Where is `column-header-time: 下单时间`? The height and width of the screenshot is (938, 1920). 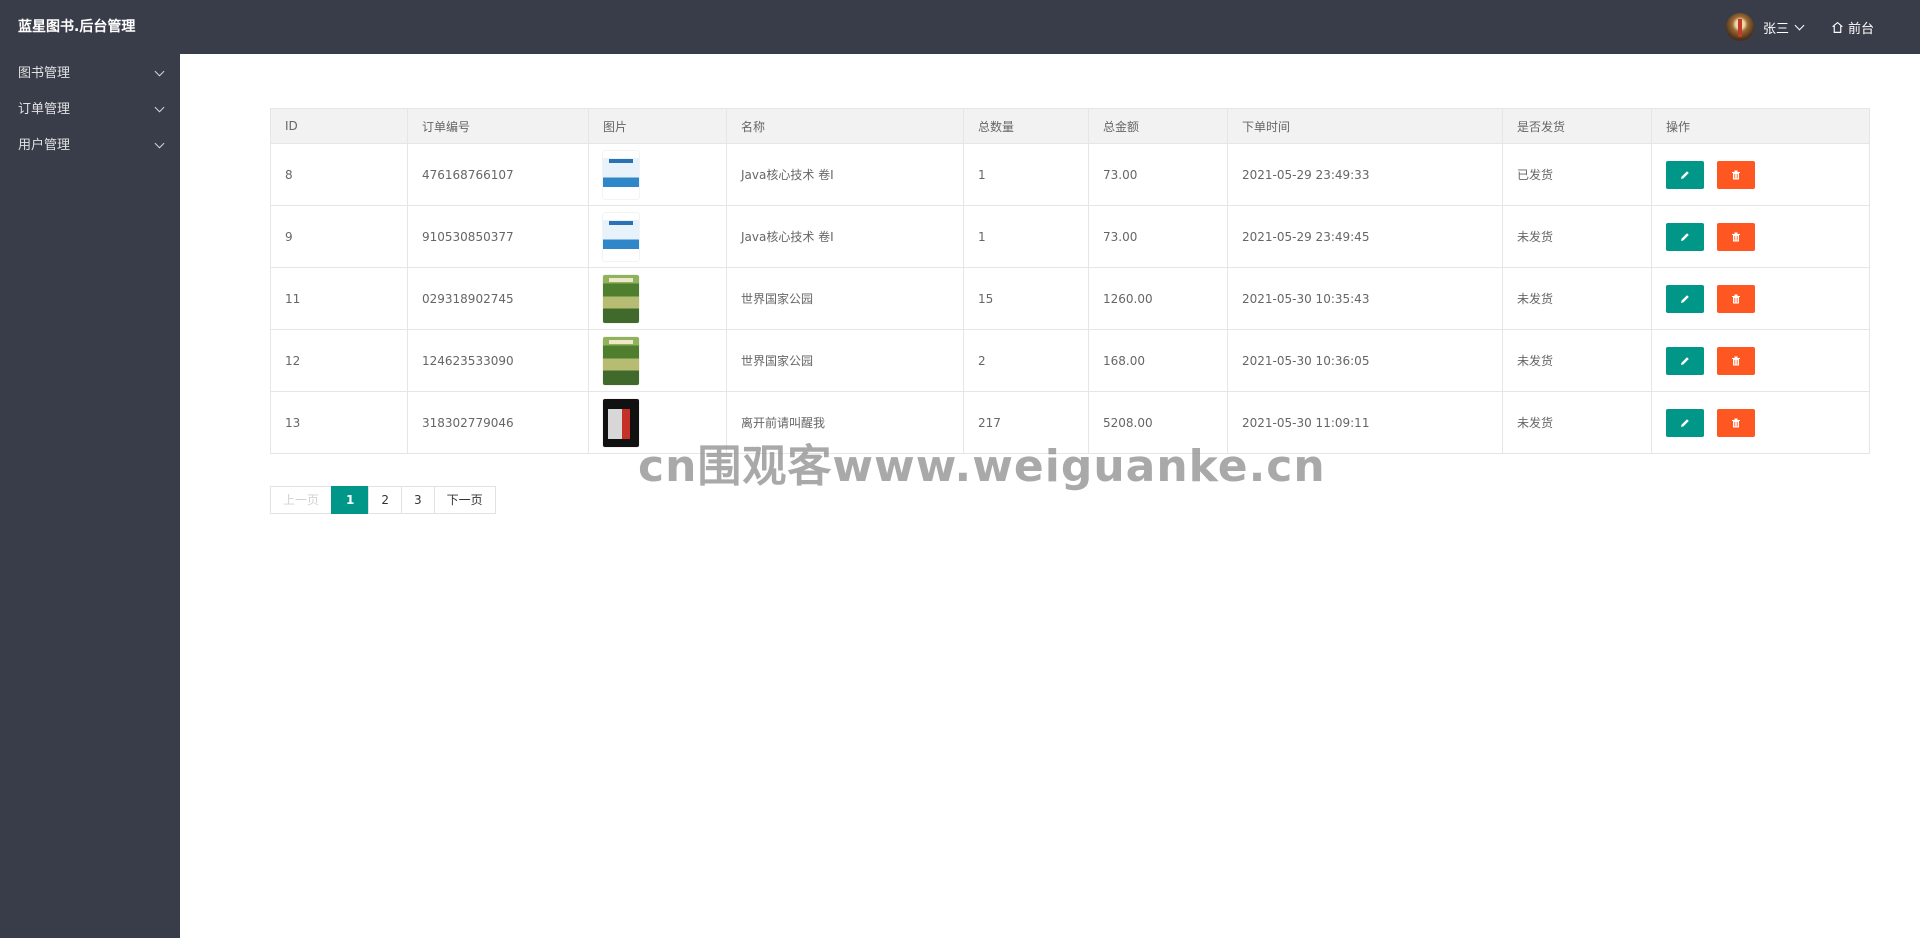 column-header-time: 下单时间 is located at coordinates (1365, 126).